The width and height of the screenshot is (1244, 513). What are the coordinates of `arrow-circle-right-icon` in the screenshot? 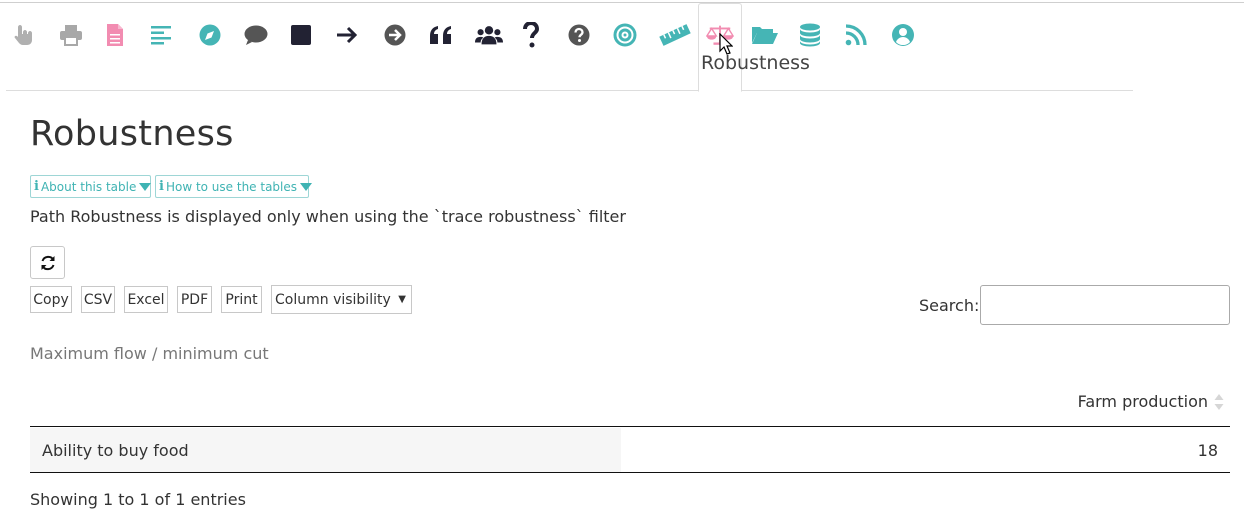 It's located at (395, 35).